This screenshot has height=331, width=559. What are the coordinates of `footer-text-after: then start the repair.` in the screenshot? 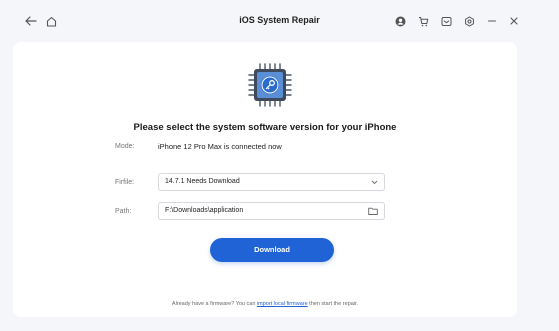 It's located at (334, 304).